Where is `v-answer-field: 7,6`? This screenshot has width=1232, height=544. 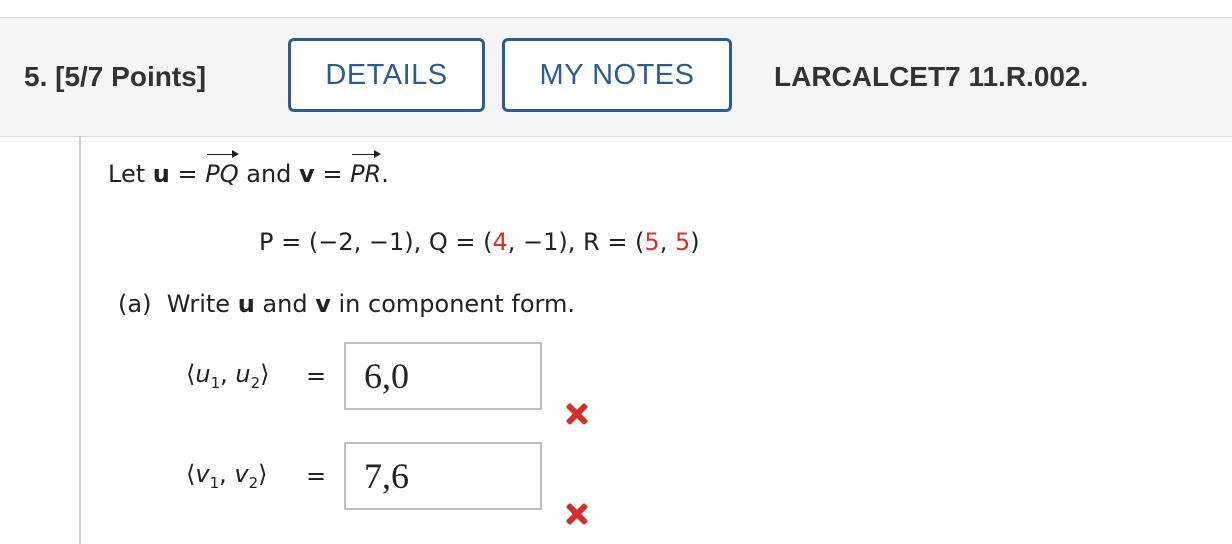
v-answer-field: 7,6 is located at coordinates (443, 476).